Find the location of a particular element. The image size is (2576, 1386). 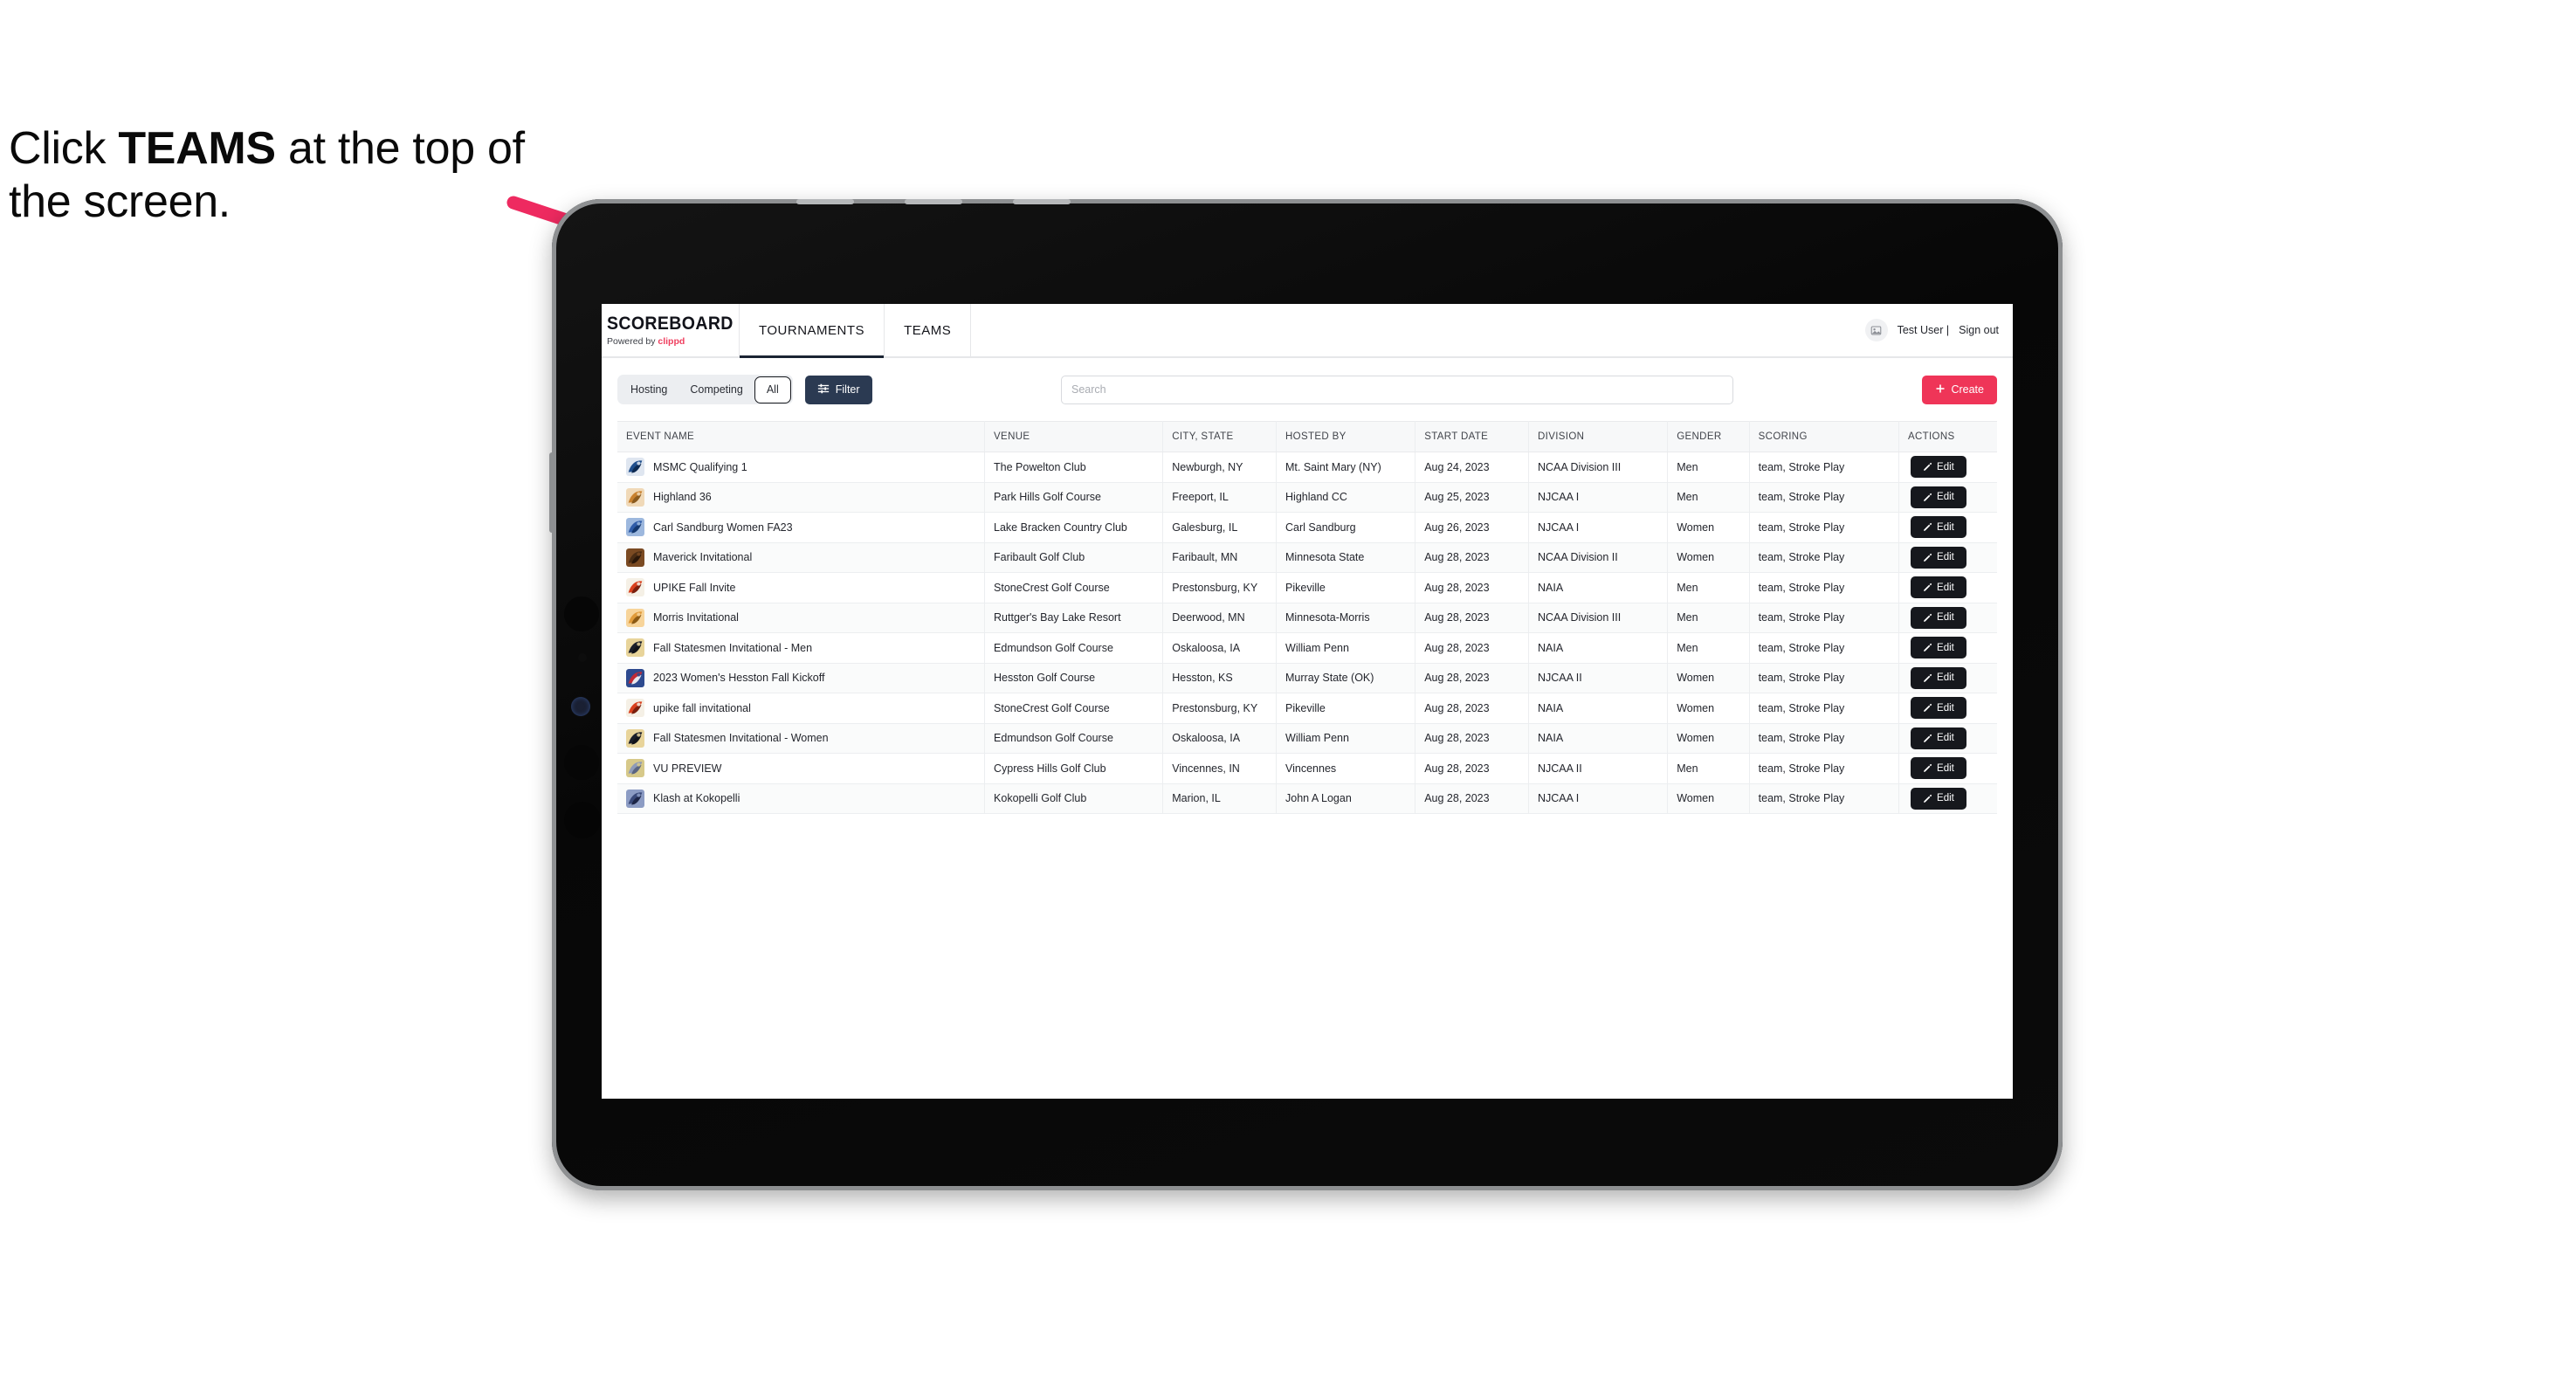

user-avatar-icon is located at coordinates (1876, 330).